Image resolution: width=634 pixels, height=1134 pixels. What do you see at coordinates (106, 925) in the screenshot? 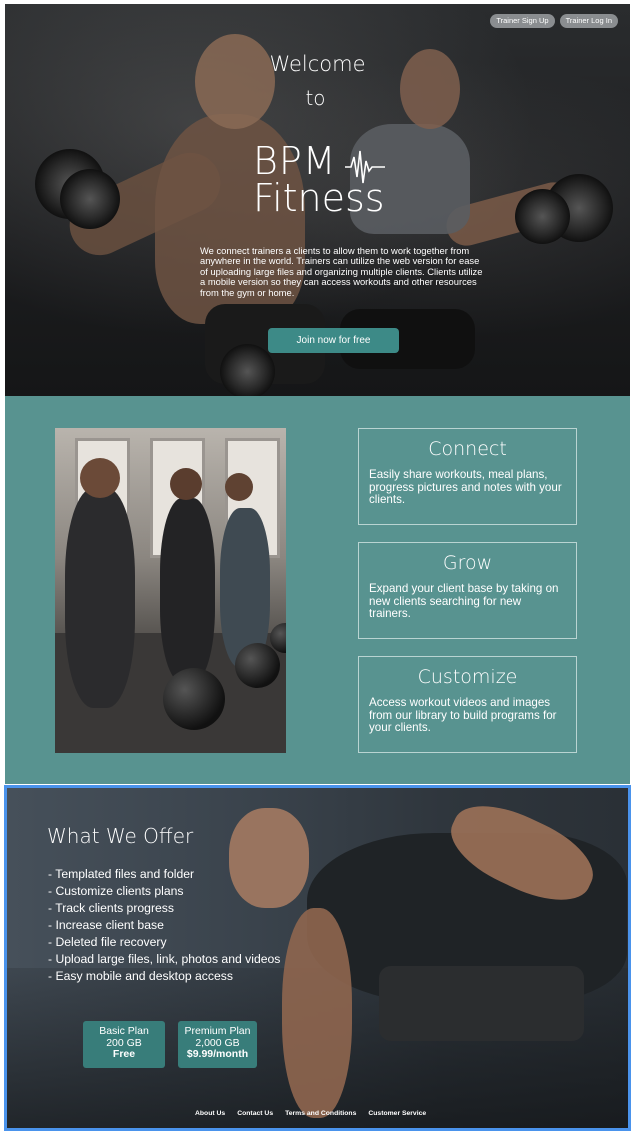
I see `offer-list-item: - Increase client base` at bounding box center [106, 925].